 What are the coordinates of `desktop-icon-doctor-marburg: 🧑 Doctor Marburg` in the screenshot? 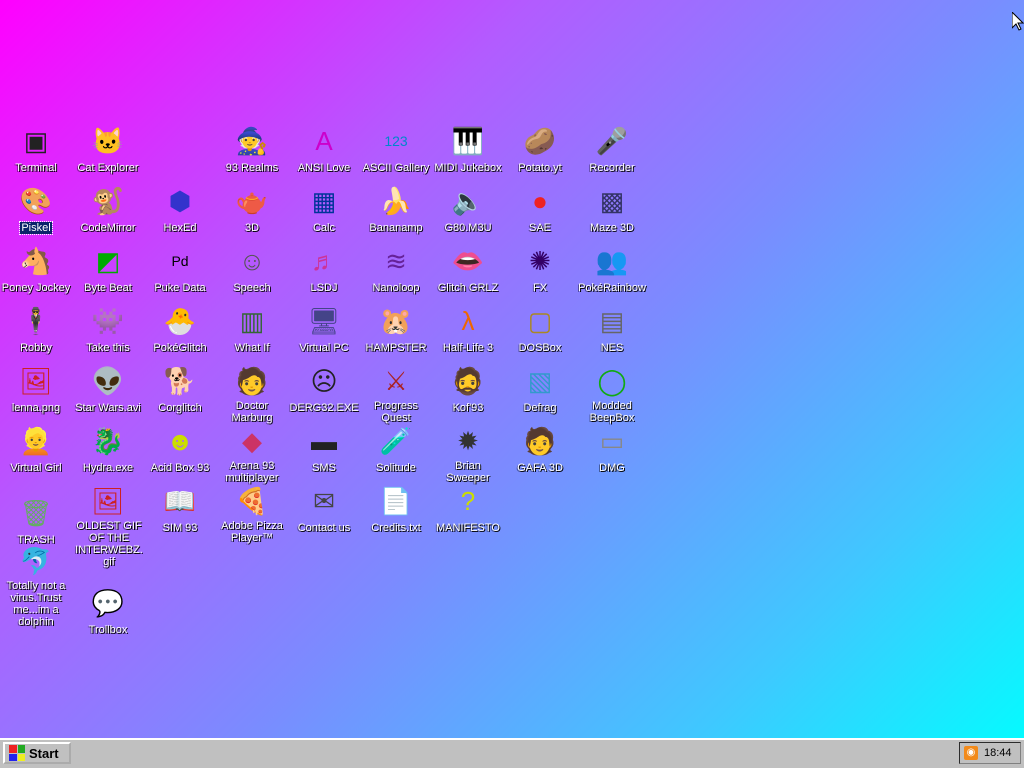 It's located at (252, 395).